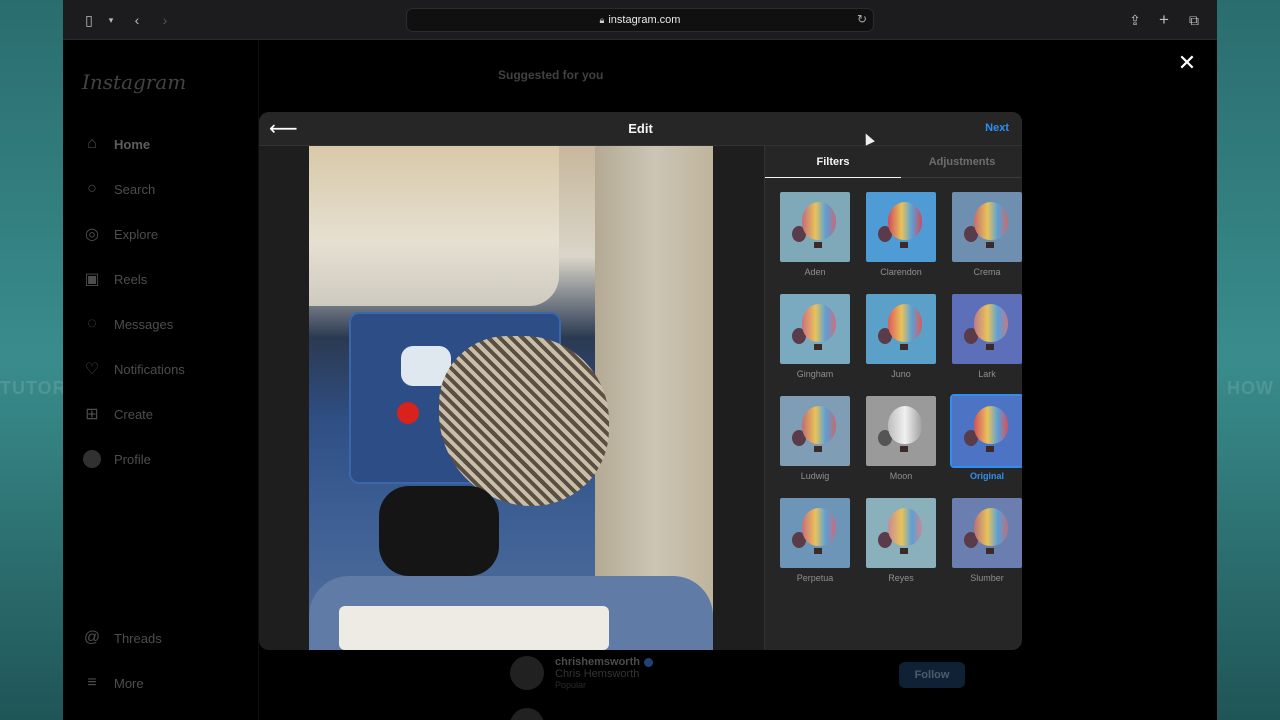 The image size is (1280, 720). I want to click on filter-reyes: Reyes, so click(901, 540).